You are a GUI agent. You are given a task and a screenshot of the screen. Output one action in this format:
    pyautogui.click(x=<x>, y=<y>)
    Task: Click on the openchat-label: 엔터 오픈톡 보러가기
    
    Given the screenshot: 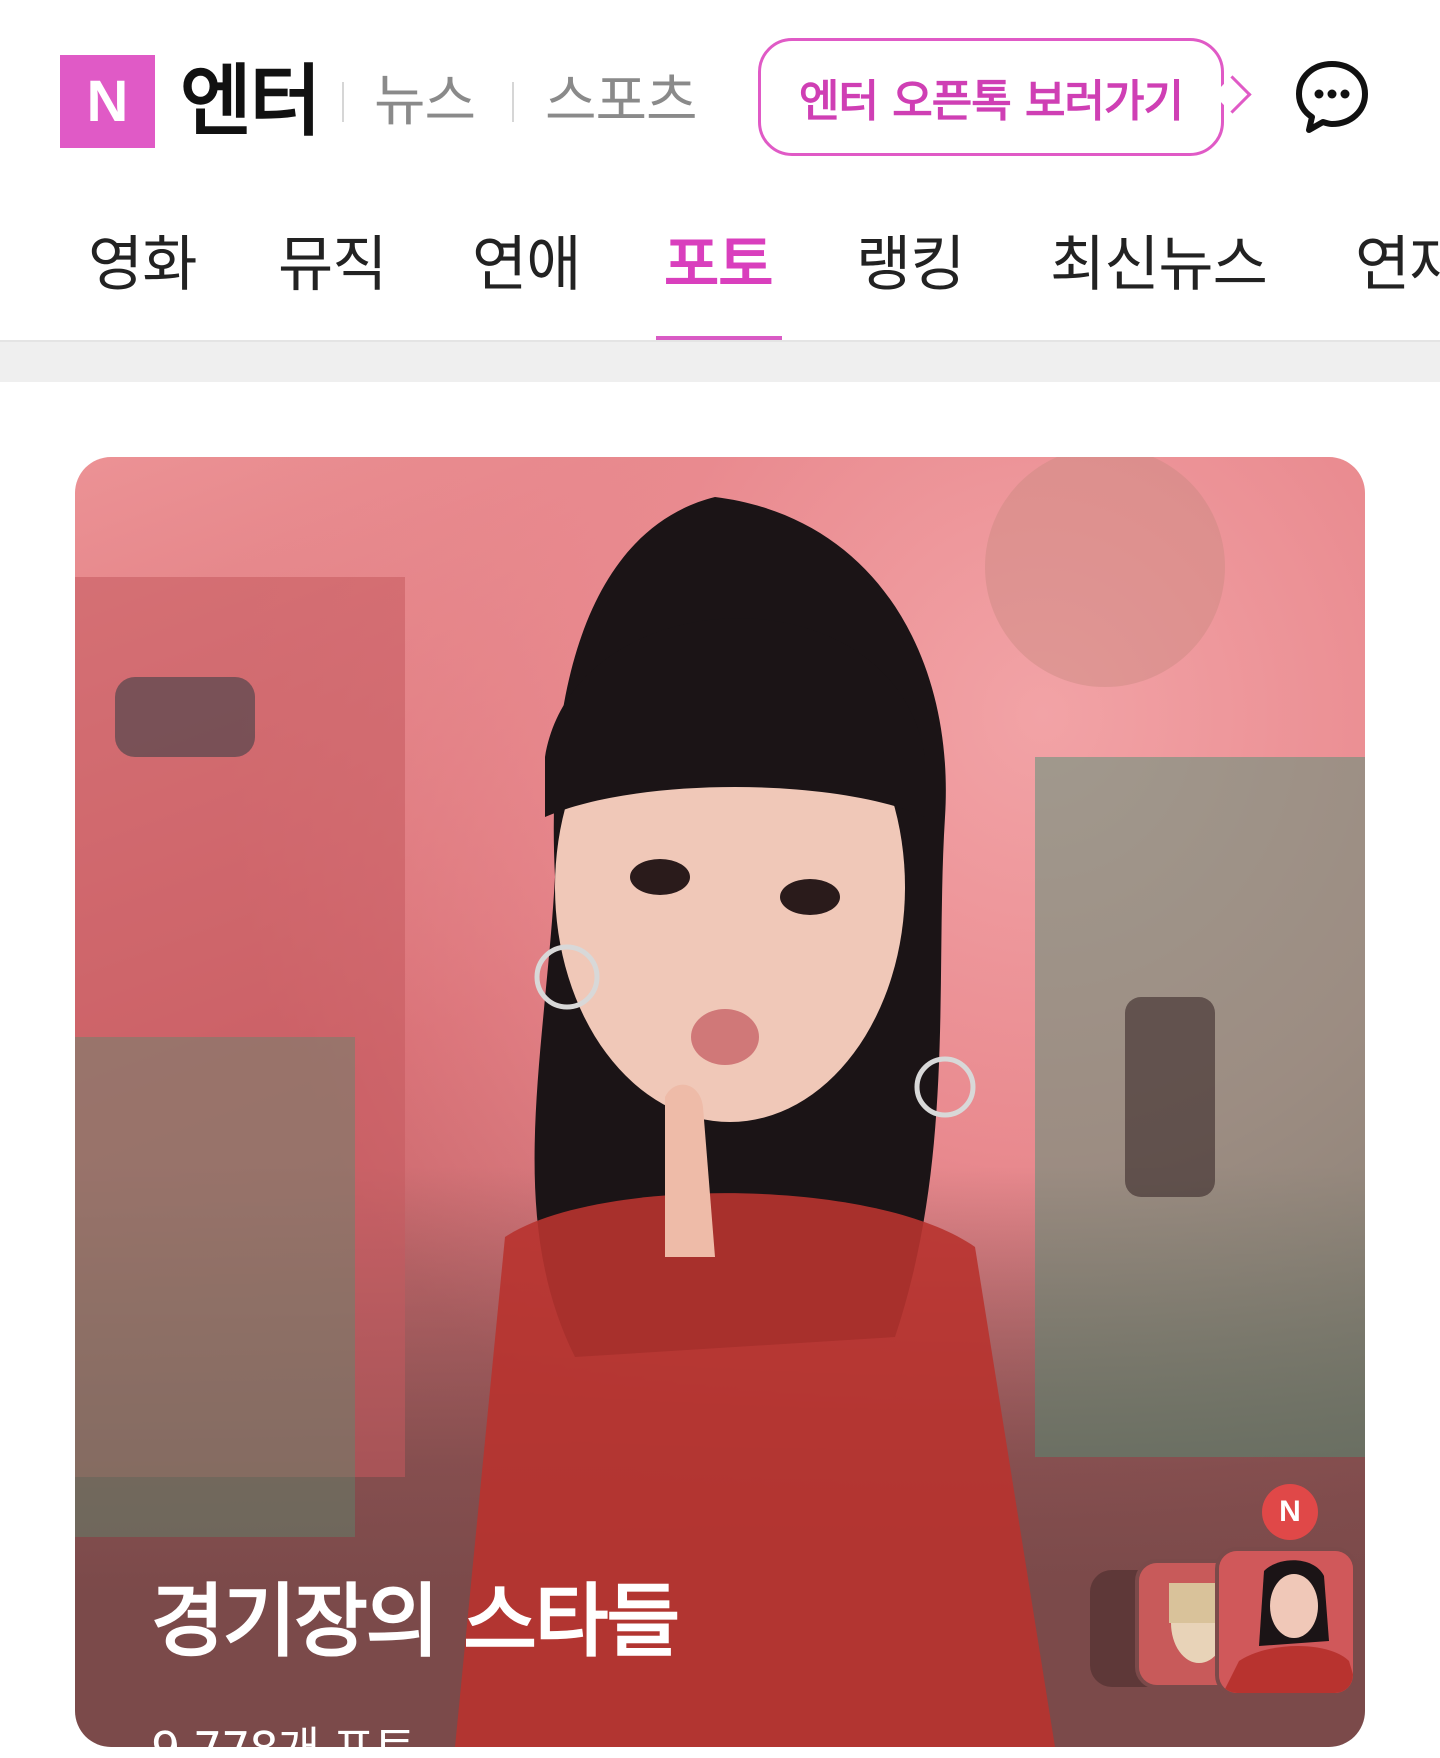 What is the action you would take?
    pyautogui.click(x=991, y=101)
    